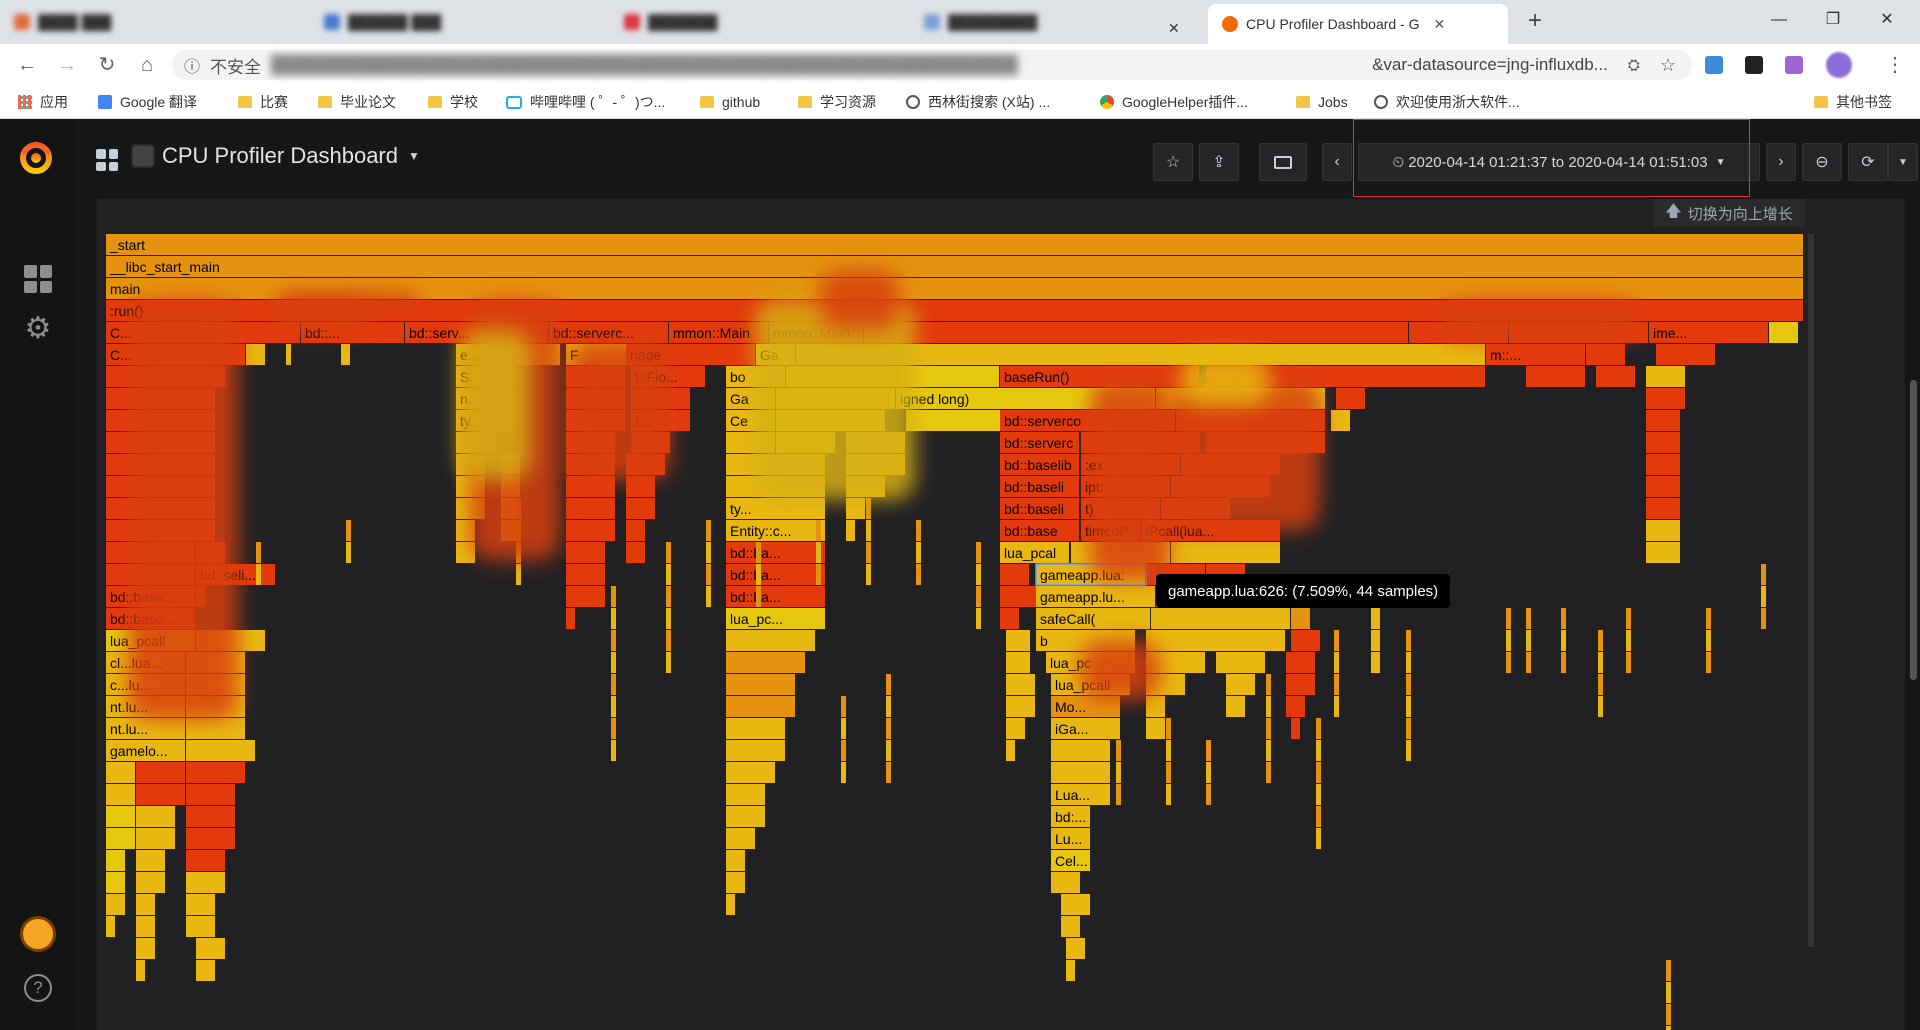  I want to click on new-tab-button: +, so click(1535, 21).